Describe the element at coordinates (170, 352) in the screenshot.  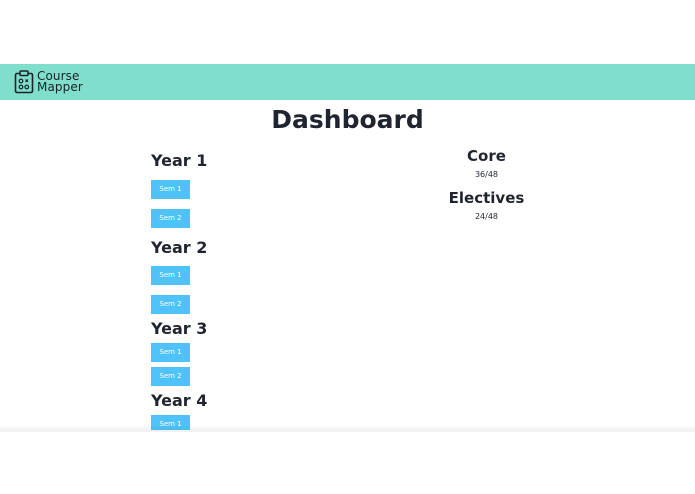
I see `year-3-sem-1-button: Sem 1` at that location.